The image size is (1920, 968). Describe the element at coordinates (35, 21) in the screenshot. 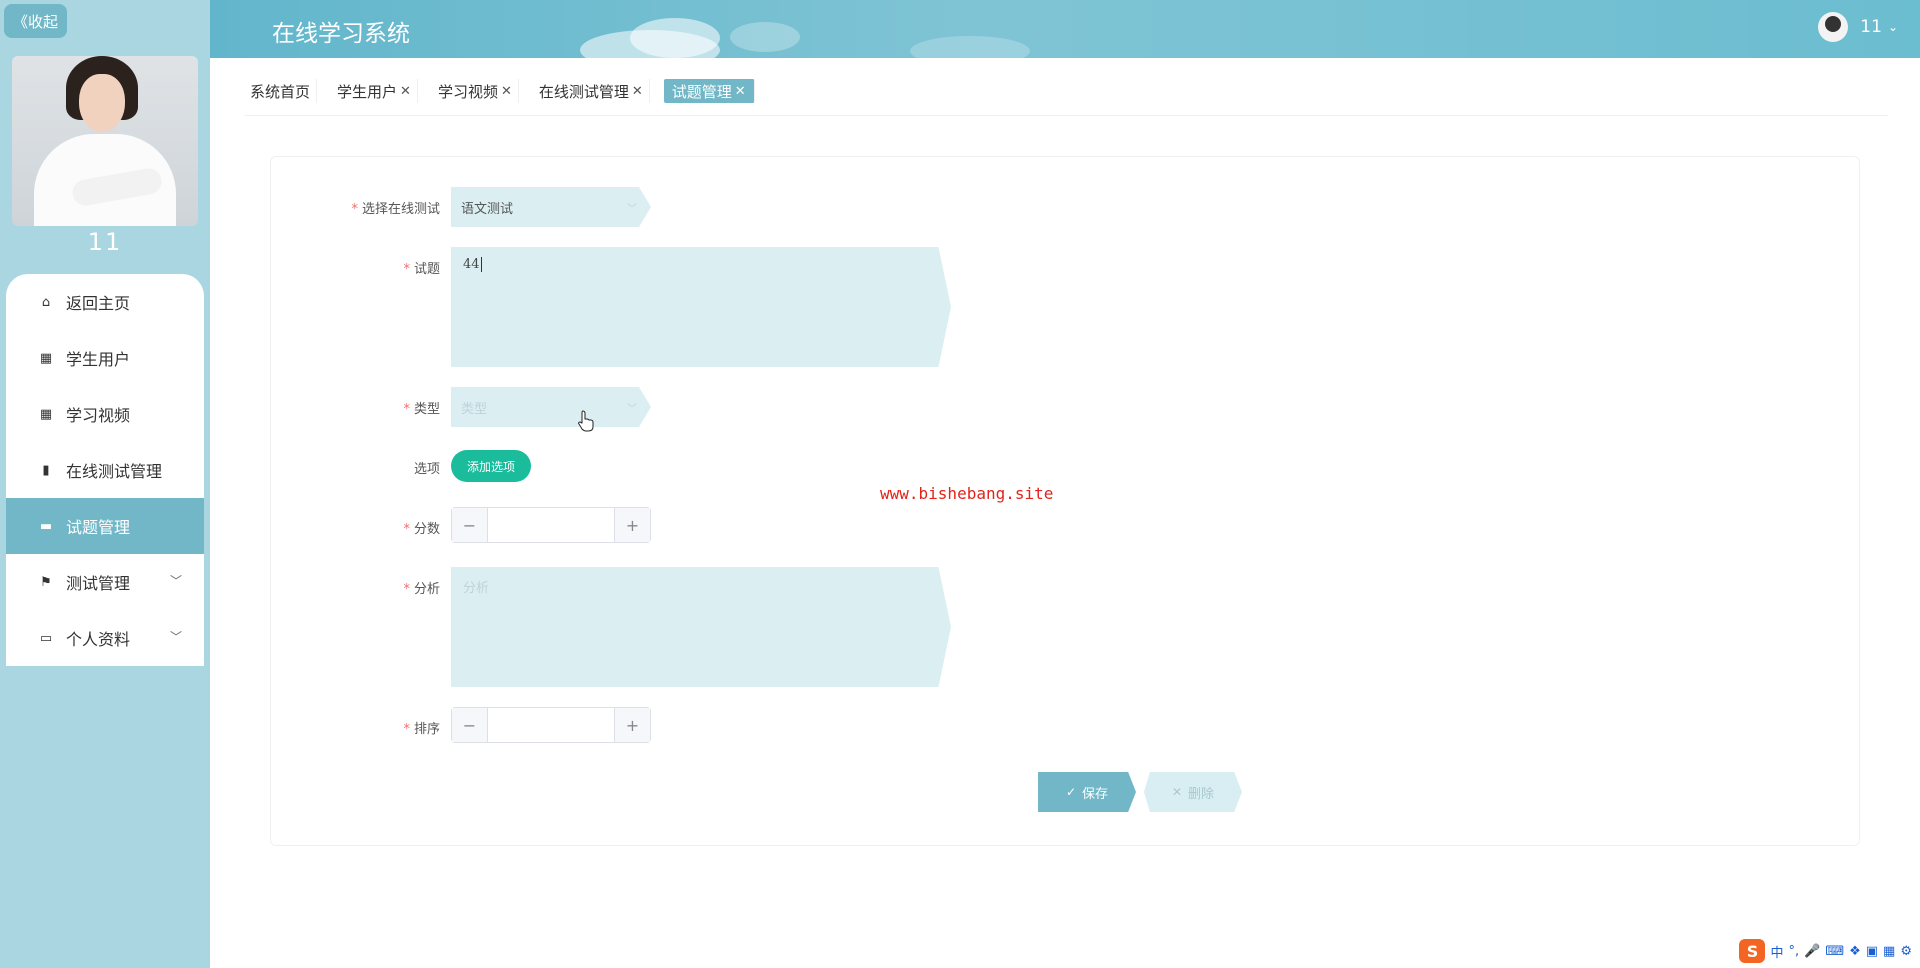

I see `collapse-button: 《收起` at that location.